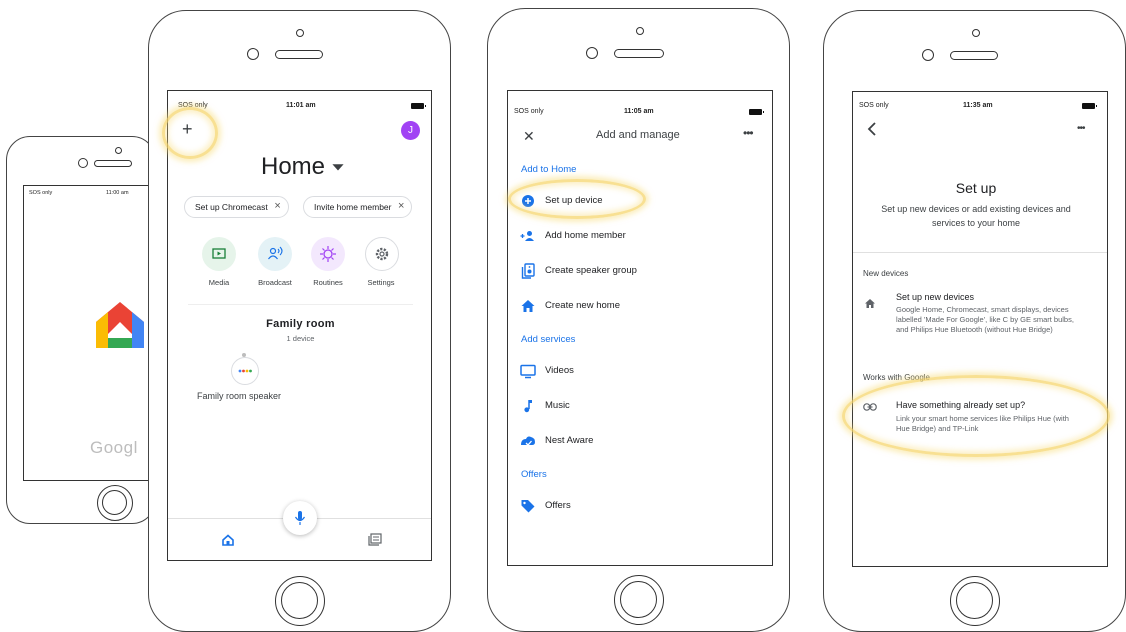  Describe the element at coordinates (239, 396) in the screenshot. I see `device-label: Family room speaker` at that location.